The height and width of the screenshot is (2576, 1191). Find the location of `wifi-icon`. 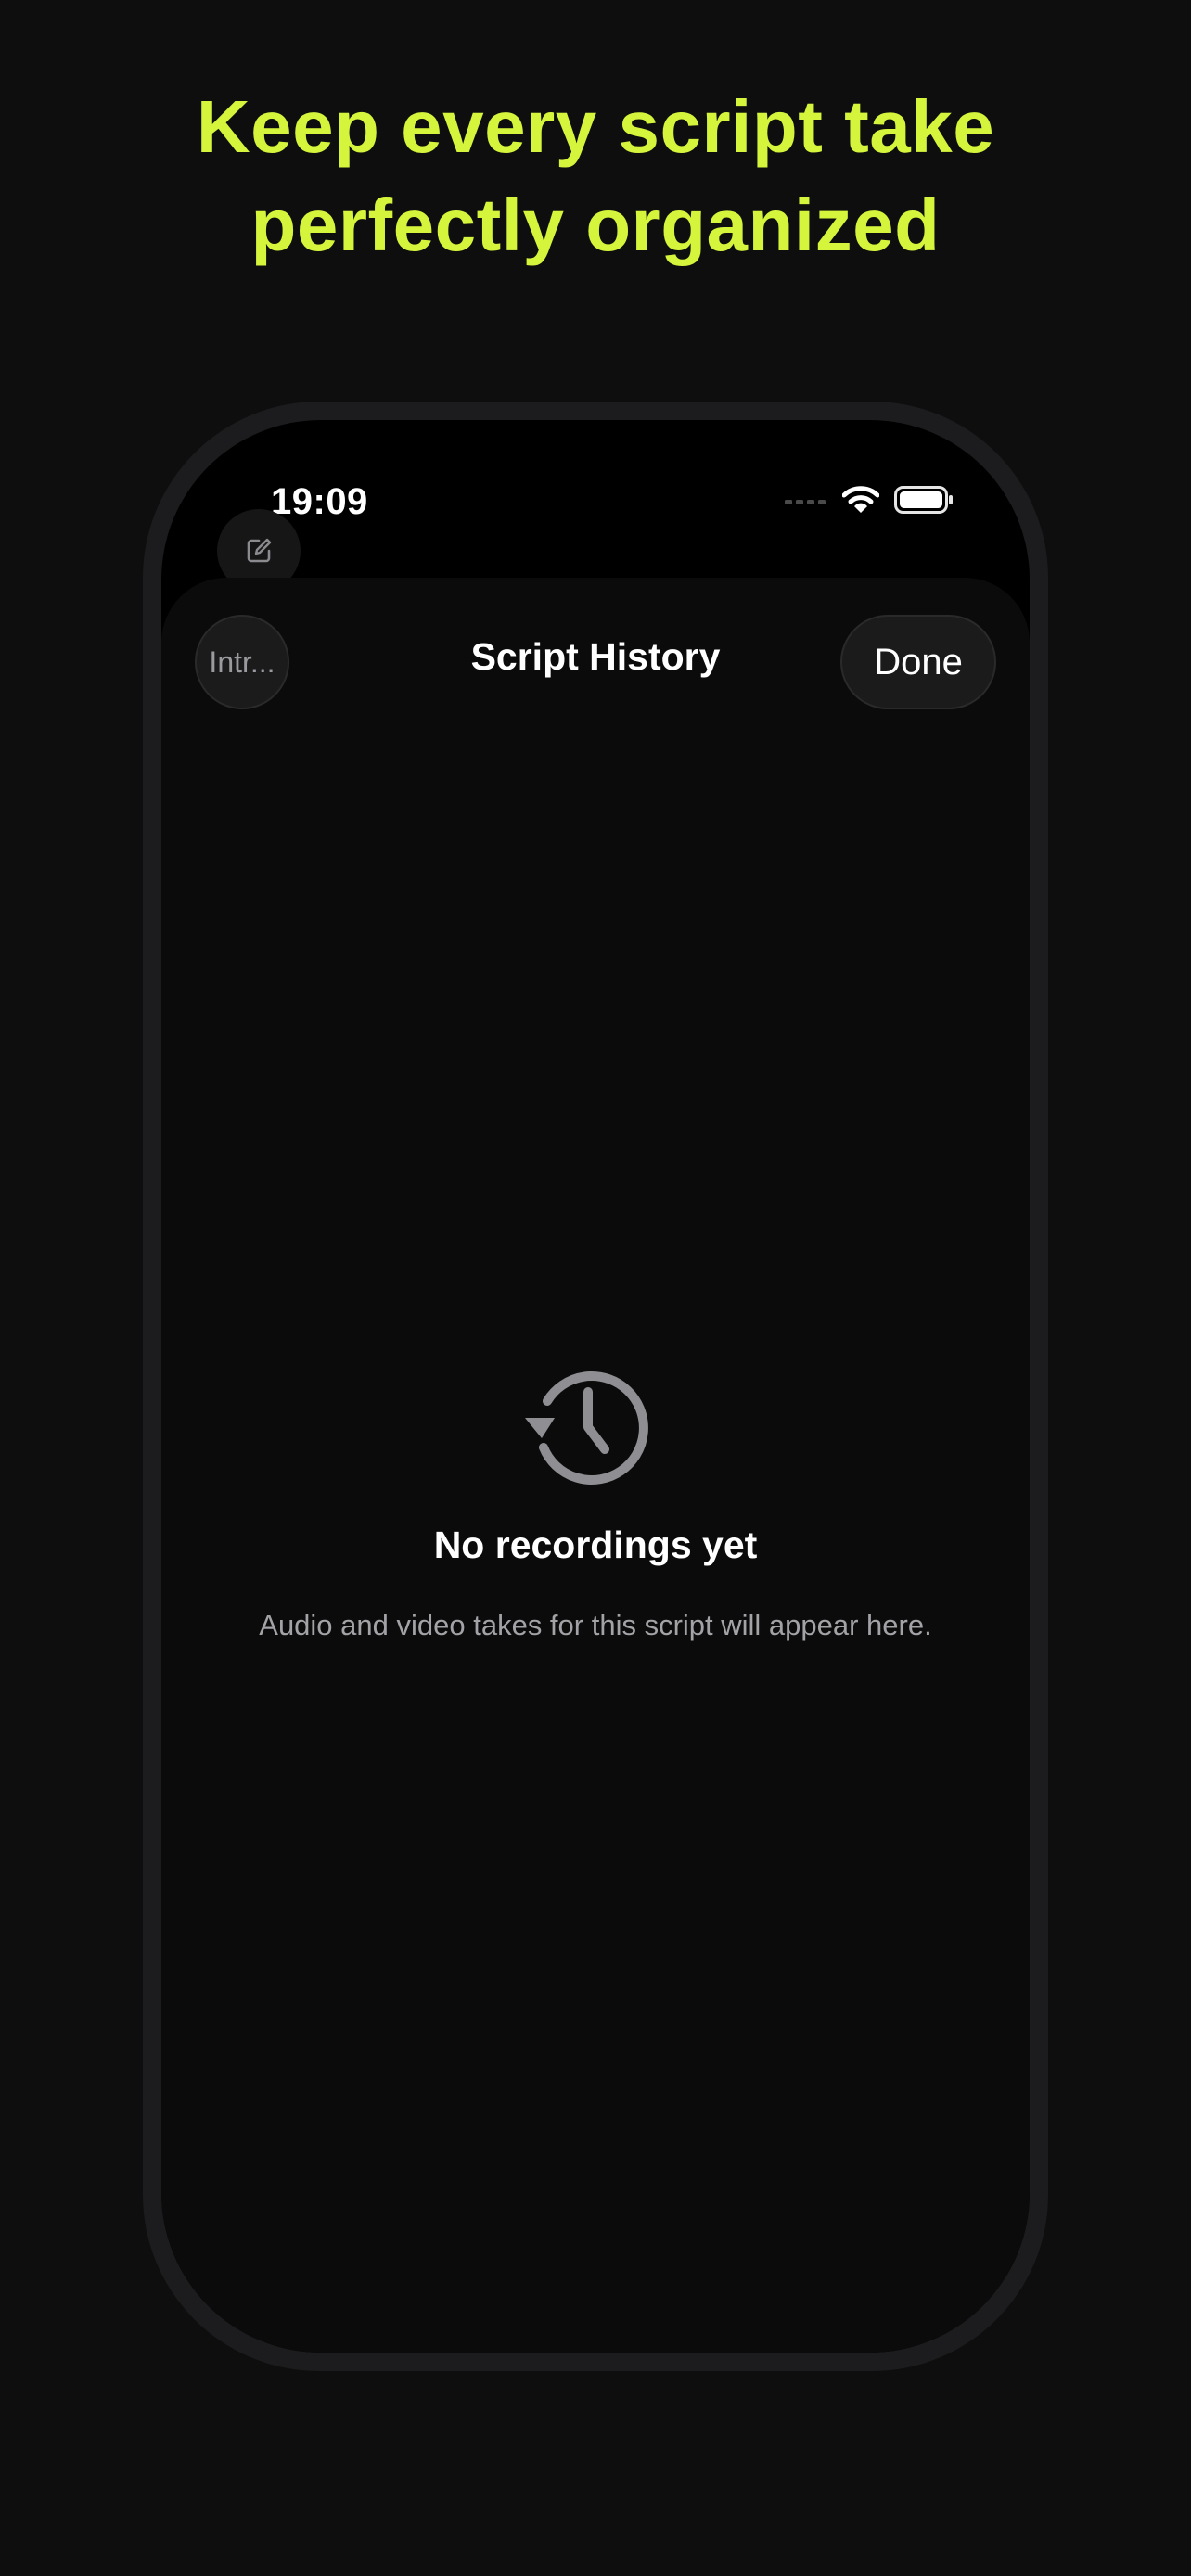

wifi-icon is located at coordinates (860, 499).